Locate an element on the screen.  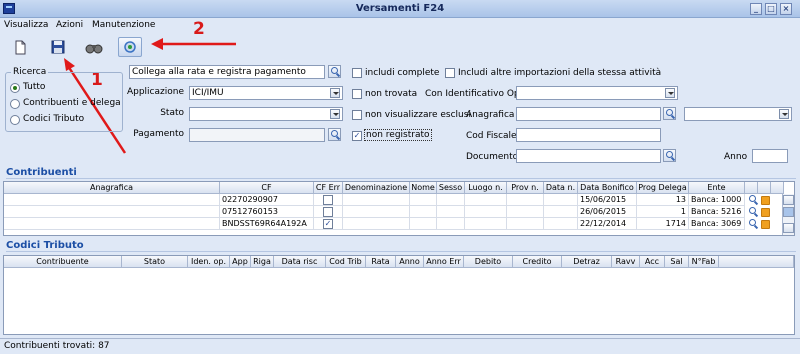
applicazione-select: ICI/IMU is located at coordinates (266, 93).